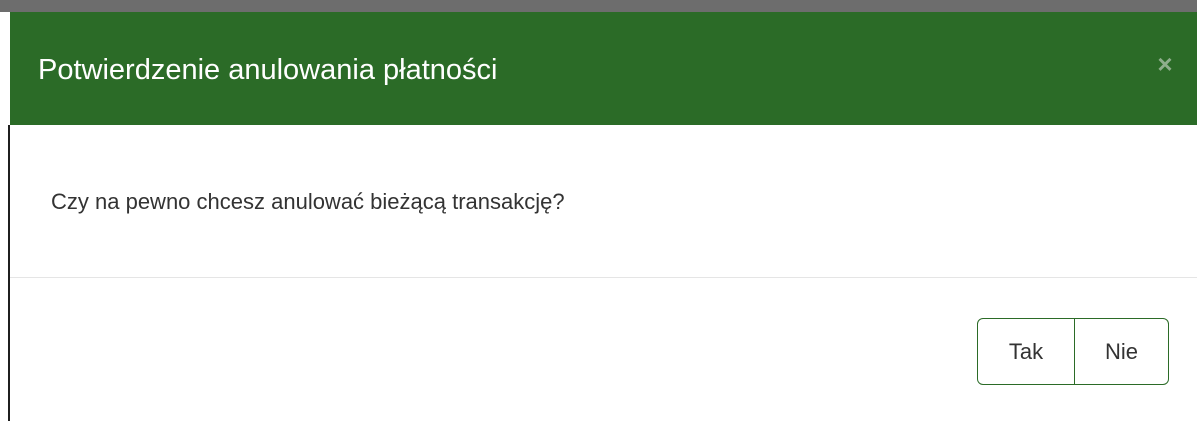 Image resolution: width=1197 pixels, height=421 pixels. I want to click on overlay-shadow, so click(598, 6).